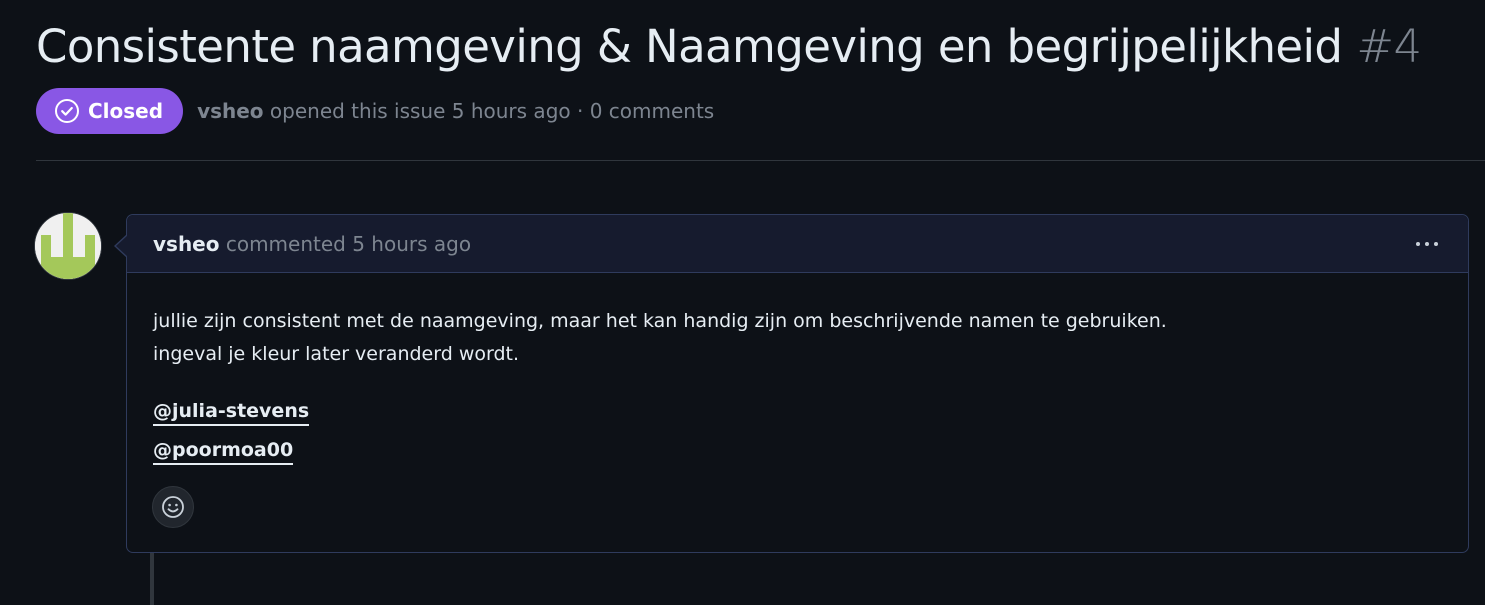  Describe the element at coordinates (336, 354) in the screenshot. I see `comment-body-line: ingeval je kleur later veranderd wordt.` at that location.